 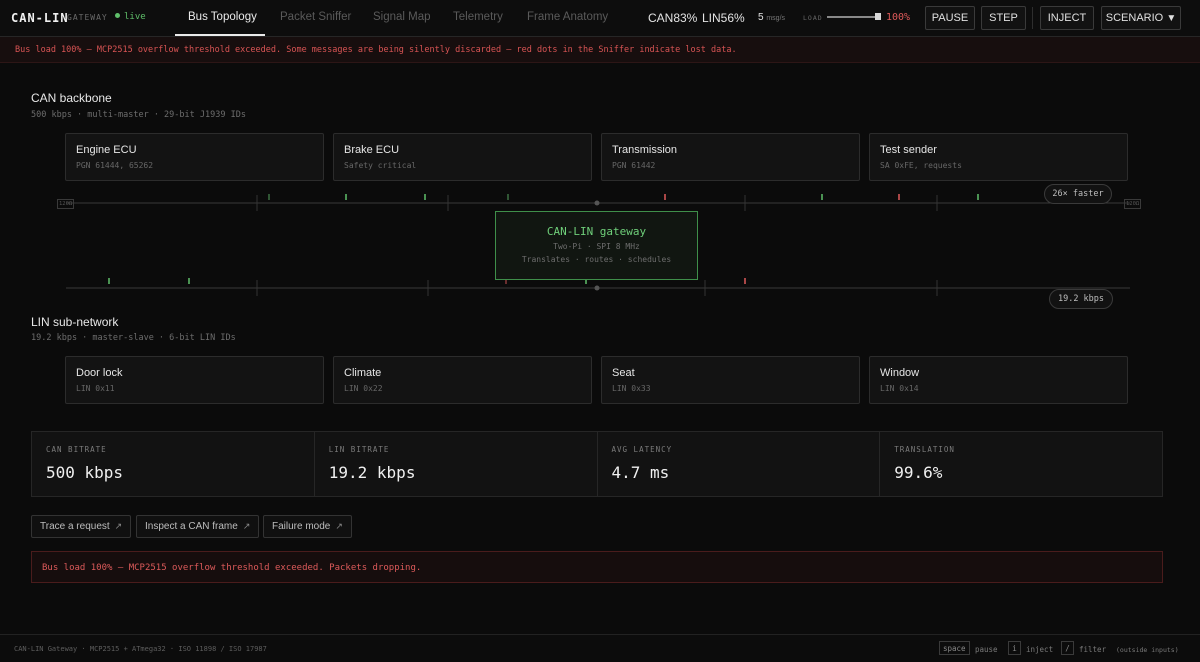 What do you see at coordinates (301, 526) in the screenshot?
I see `link-label: Failure mode` at bounding box center [301, 526].